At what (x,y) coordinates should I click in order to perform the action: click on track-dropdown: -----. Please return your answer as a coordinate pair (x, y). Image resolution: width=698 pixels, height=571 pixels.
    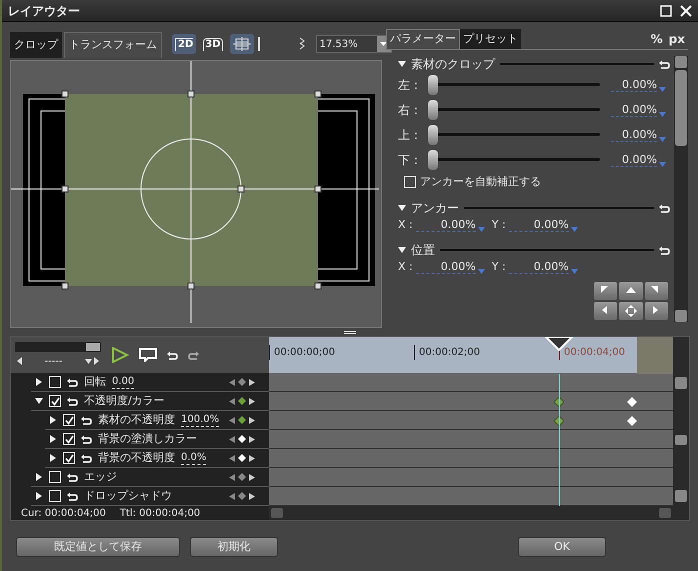
    Looking at the image, I should click on (58, 361).